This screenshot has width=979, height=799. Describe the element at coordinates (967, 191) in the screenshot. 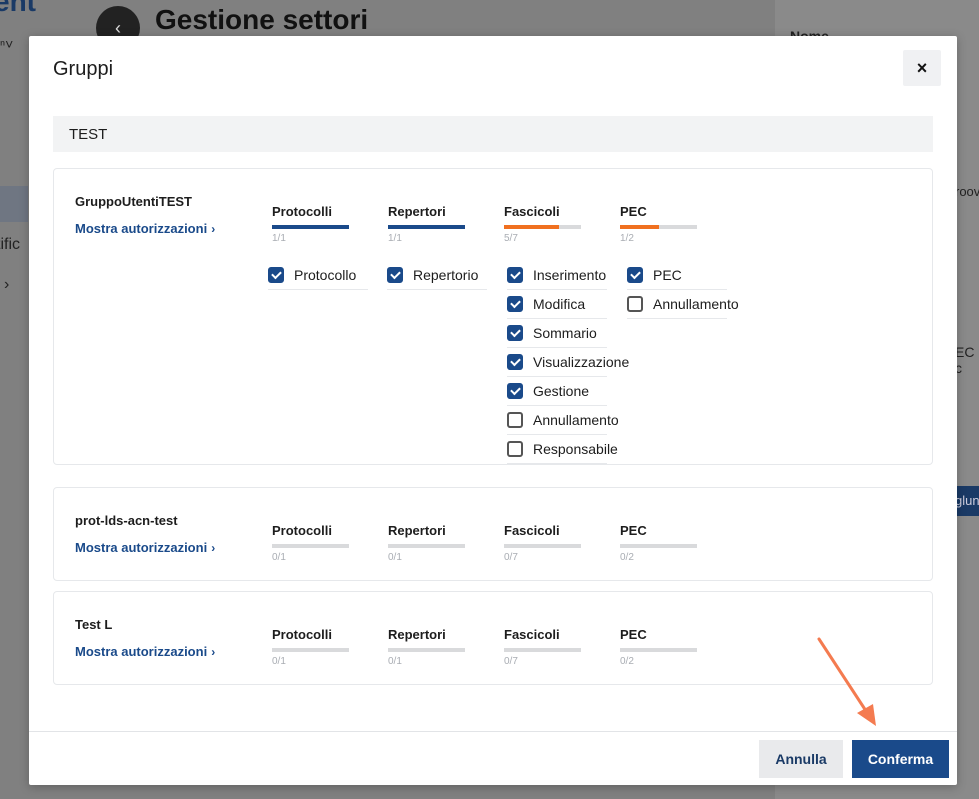

I see `right-panel-text: roov` at that location.